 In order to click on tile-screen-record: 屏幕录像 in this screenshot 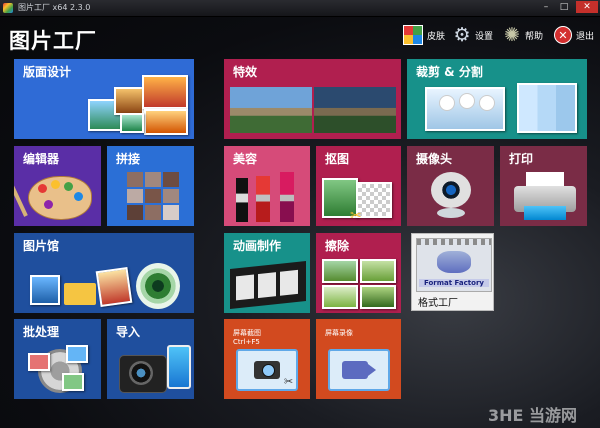, I will do `click(358, 359)`.